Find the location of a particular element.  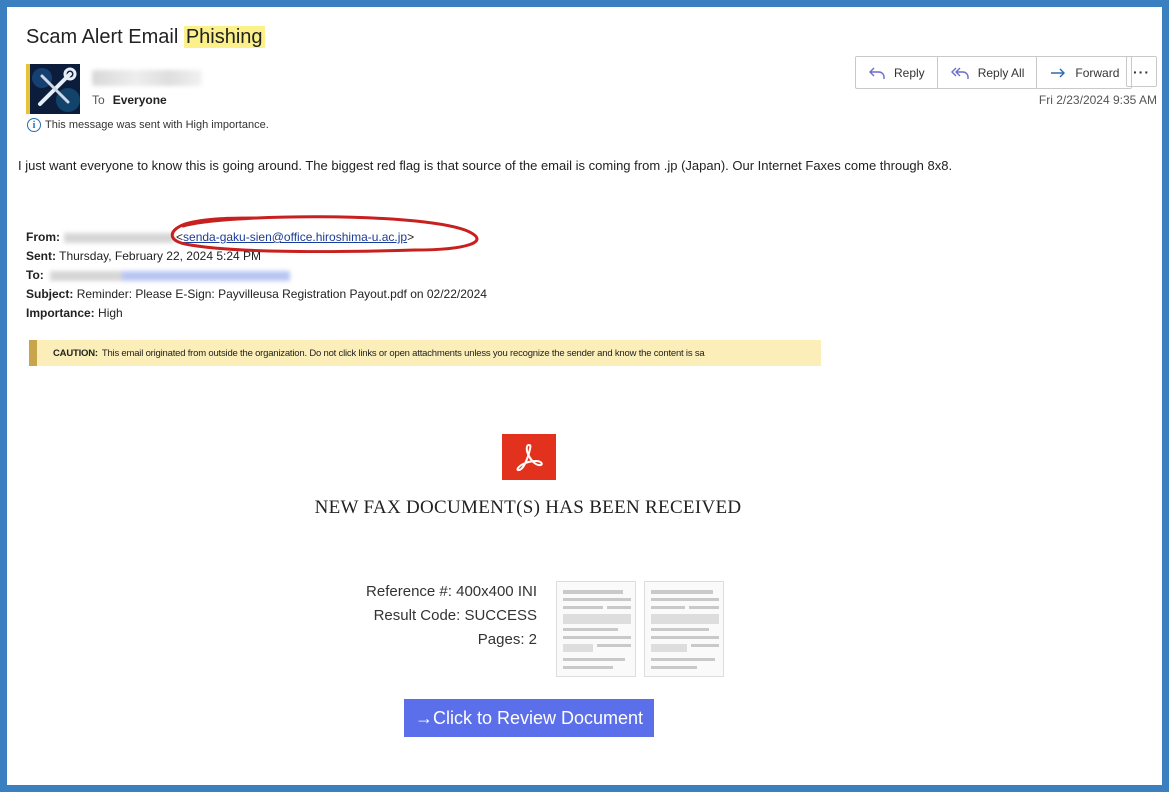

info-icon: i is located at coordinates (34, 125).